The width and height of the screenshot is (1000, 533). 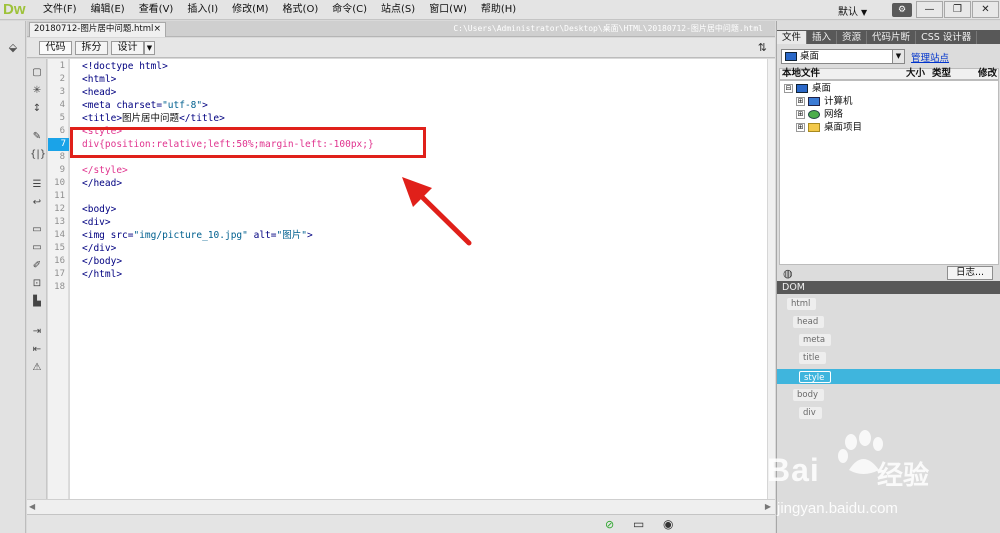 I want to click on device-preview-icon: ▭, so click(x=638, y=524).